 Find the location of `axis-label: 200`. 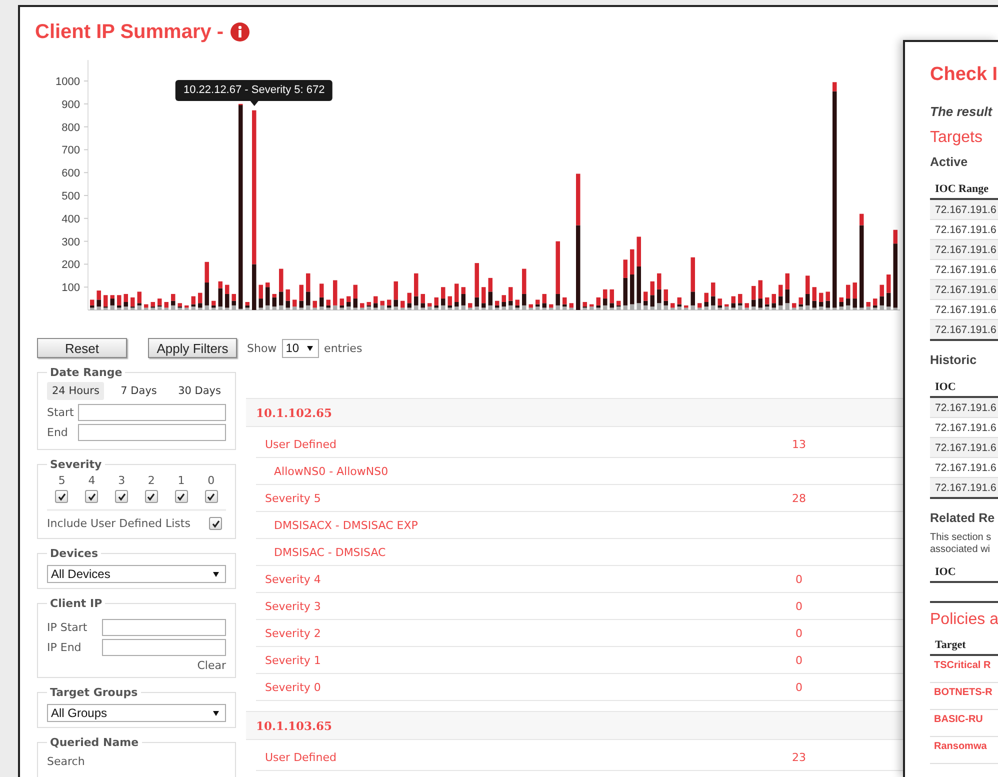

axis-label: 200 is located at coordinates (71, 265).